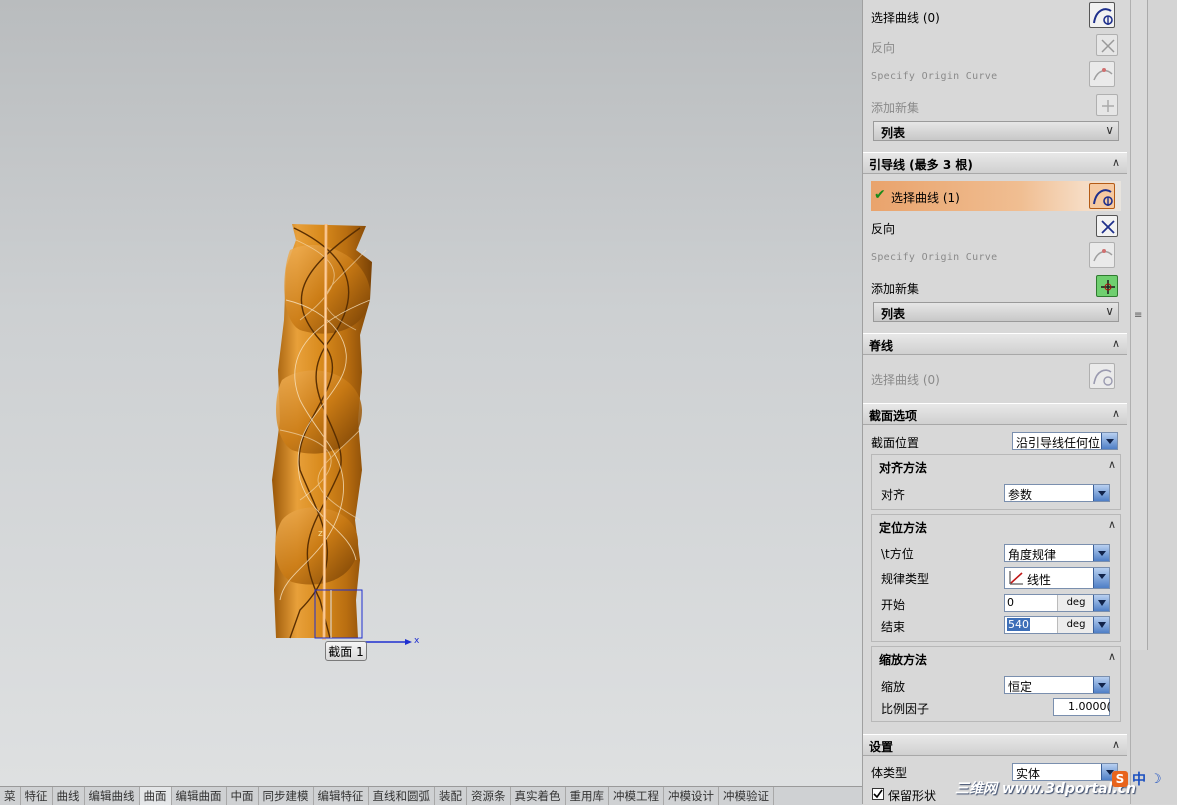  Describe the element at coordinates (878, 794) in the screenshot. I see `keep-shape-checkbox` at that location.